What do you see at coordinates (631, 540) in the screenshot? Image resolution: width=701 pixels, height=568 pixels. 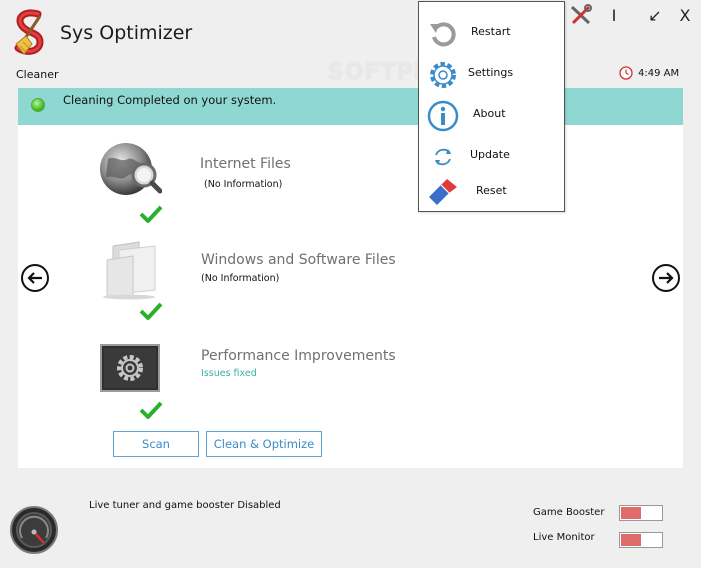 I see `live-monitor-toggle-fill` at bounding box center [631, 540].